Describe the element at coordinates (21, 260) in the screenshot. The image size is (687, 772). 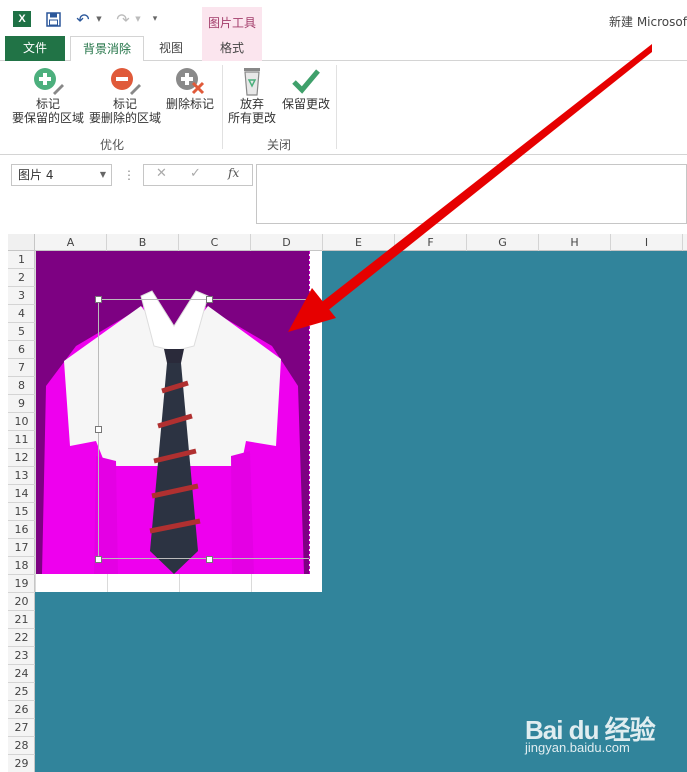
I see `row-header-1: 1` at that location.